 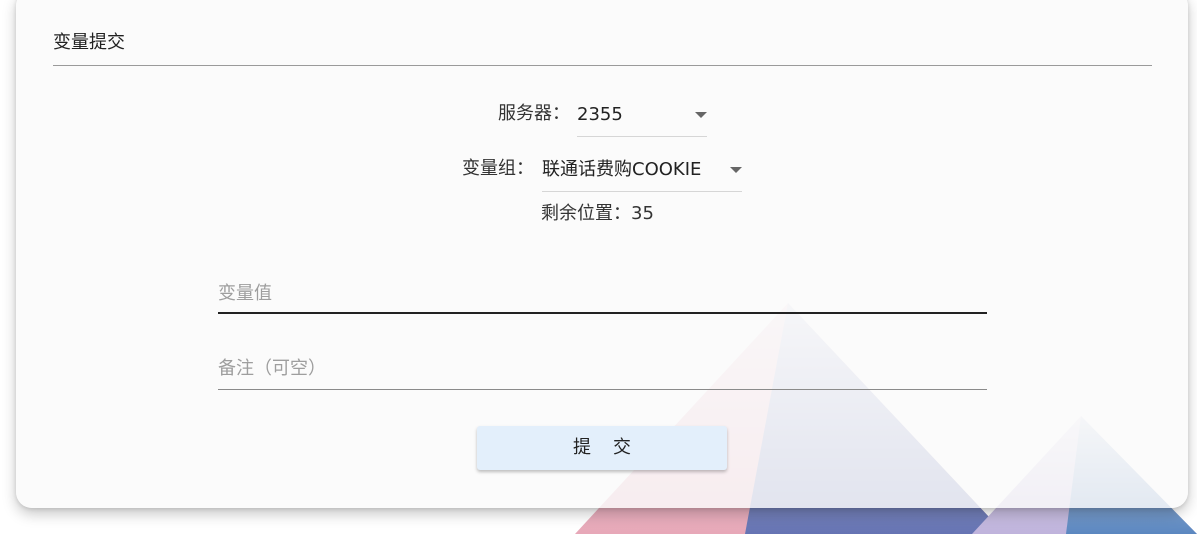 What do you see at coordinates (498, 168) in the screenshot?
I see `variable-group-label: 变量组：` at bounding box center [498, 168].